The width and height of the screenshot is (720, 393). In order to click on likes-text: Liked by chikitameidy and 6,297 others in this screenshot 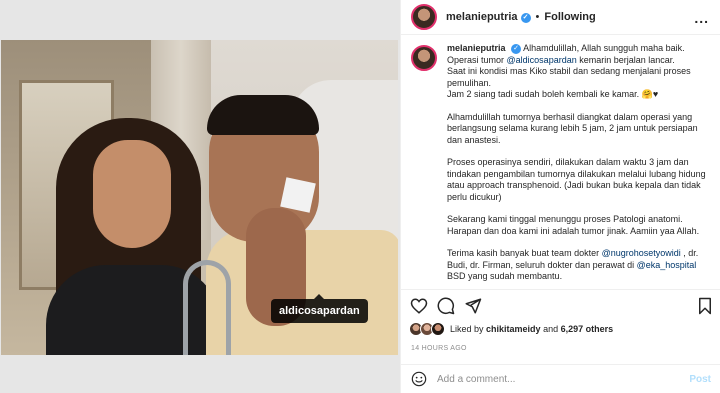, I will do `click(531, 329)`.